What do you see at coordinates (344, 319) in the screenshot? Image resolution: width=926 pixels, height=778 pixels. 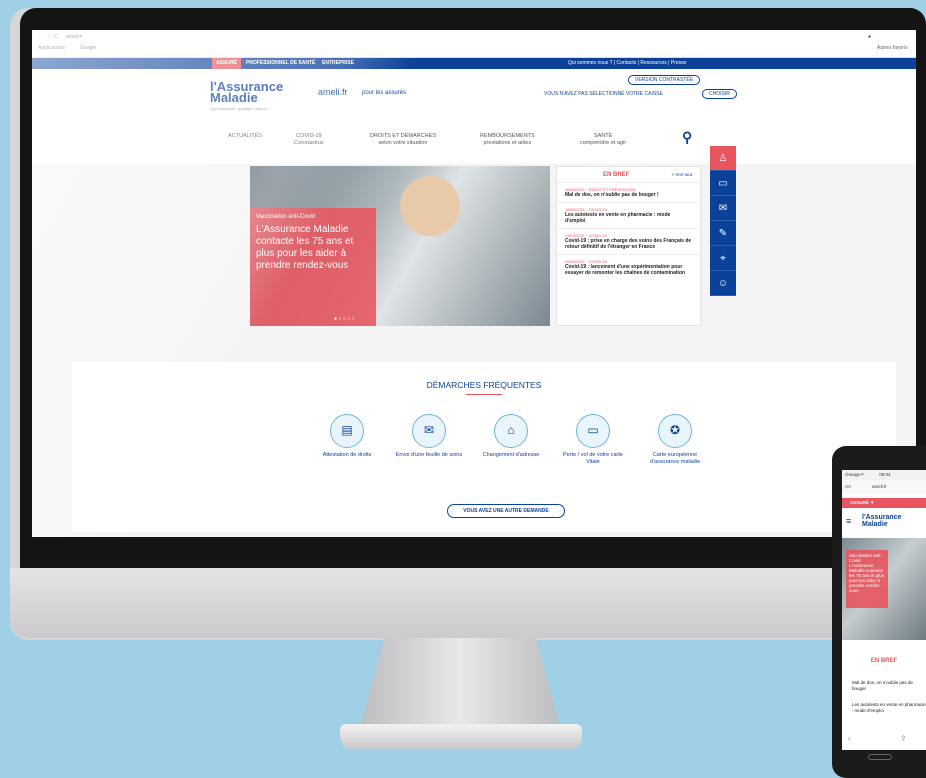 I see `carousel-dots: ● ○ ○ ○ ○` at bounding box center [344, 319].